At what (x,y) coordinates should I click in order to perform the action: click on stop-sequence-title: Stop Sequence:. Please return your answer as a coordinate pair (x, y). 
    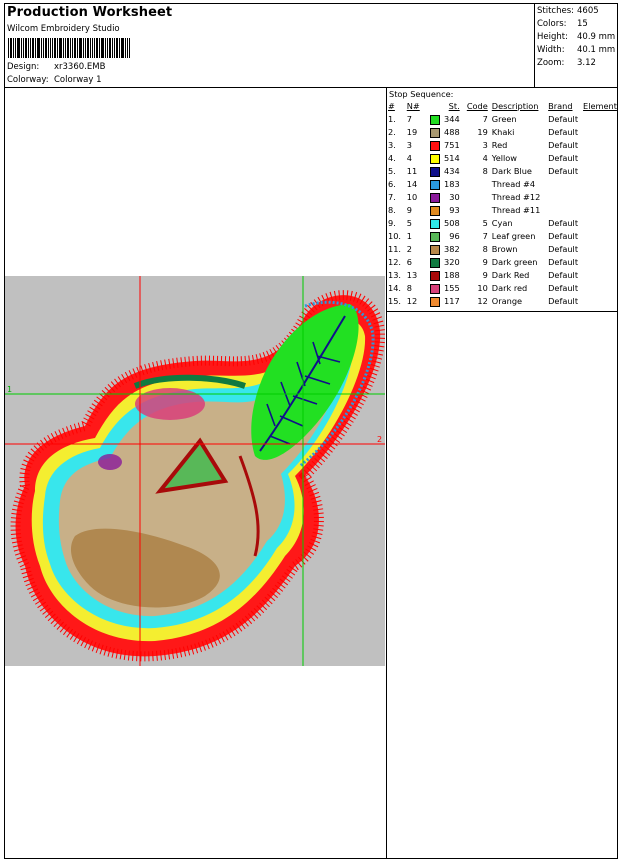
    Looking at the image, I should click on (421, 94).